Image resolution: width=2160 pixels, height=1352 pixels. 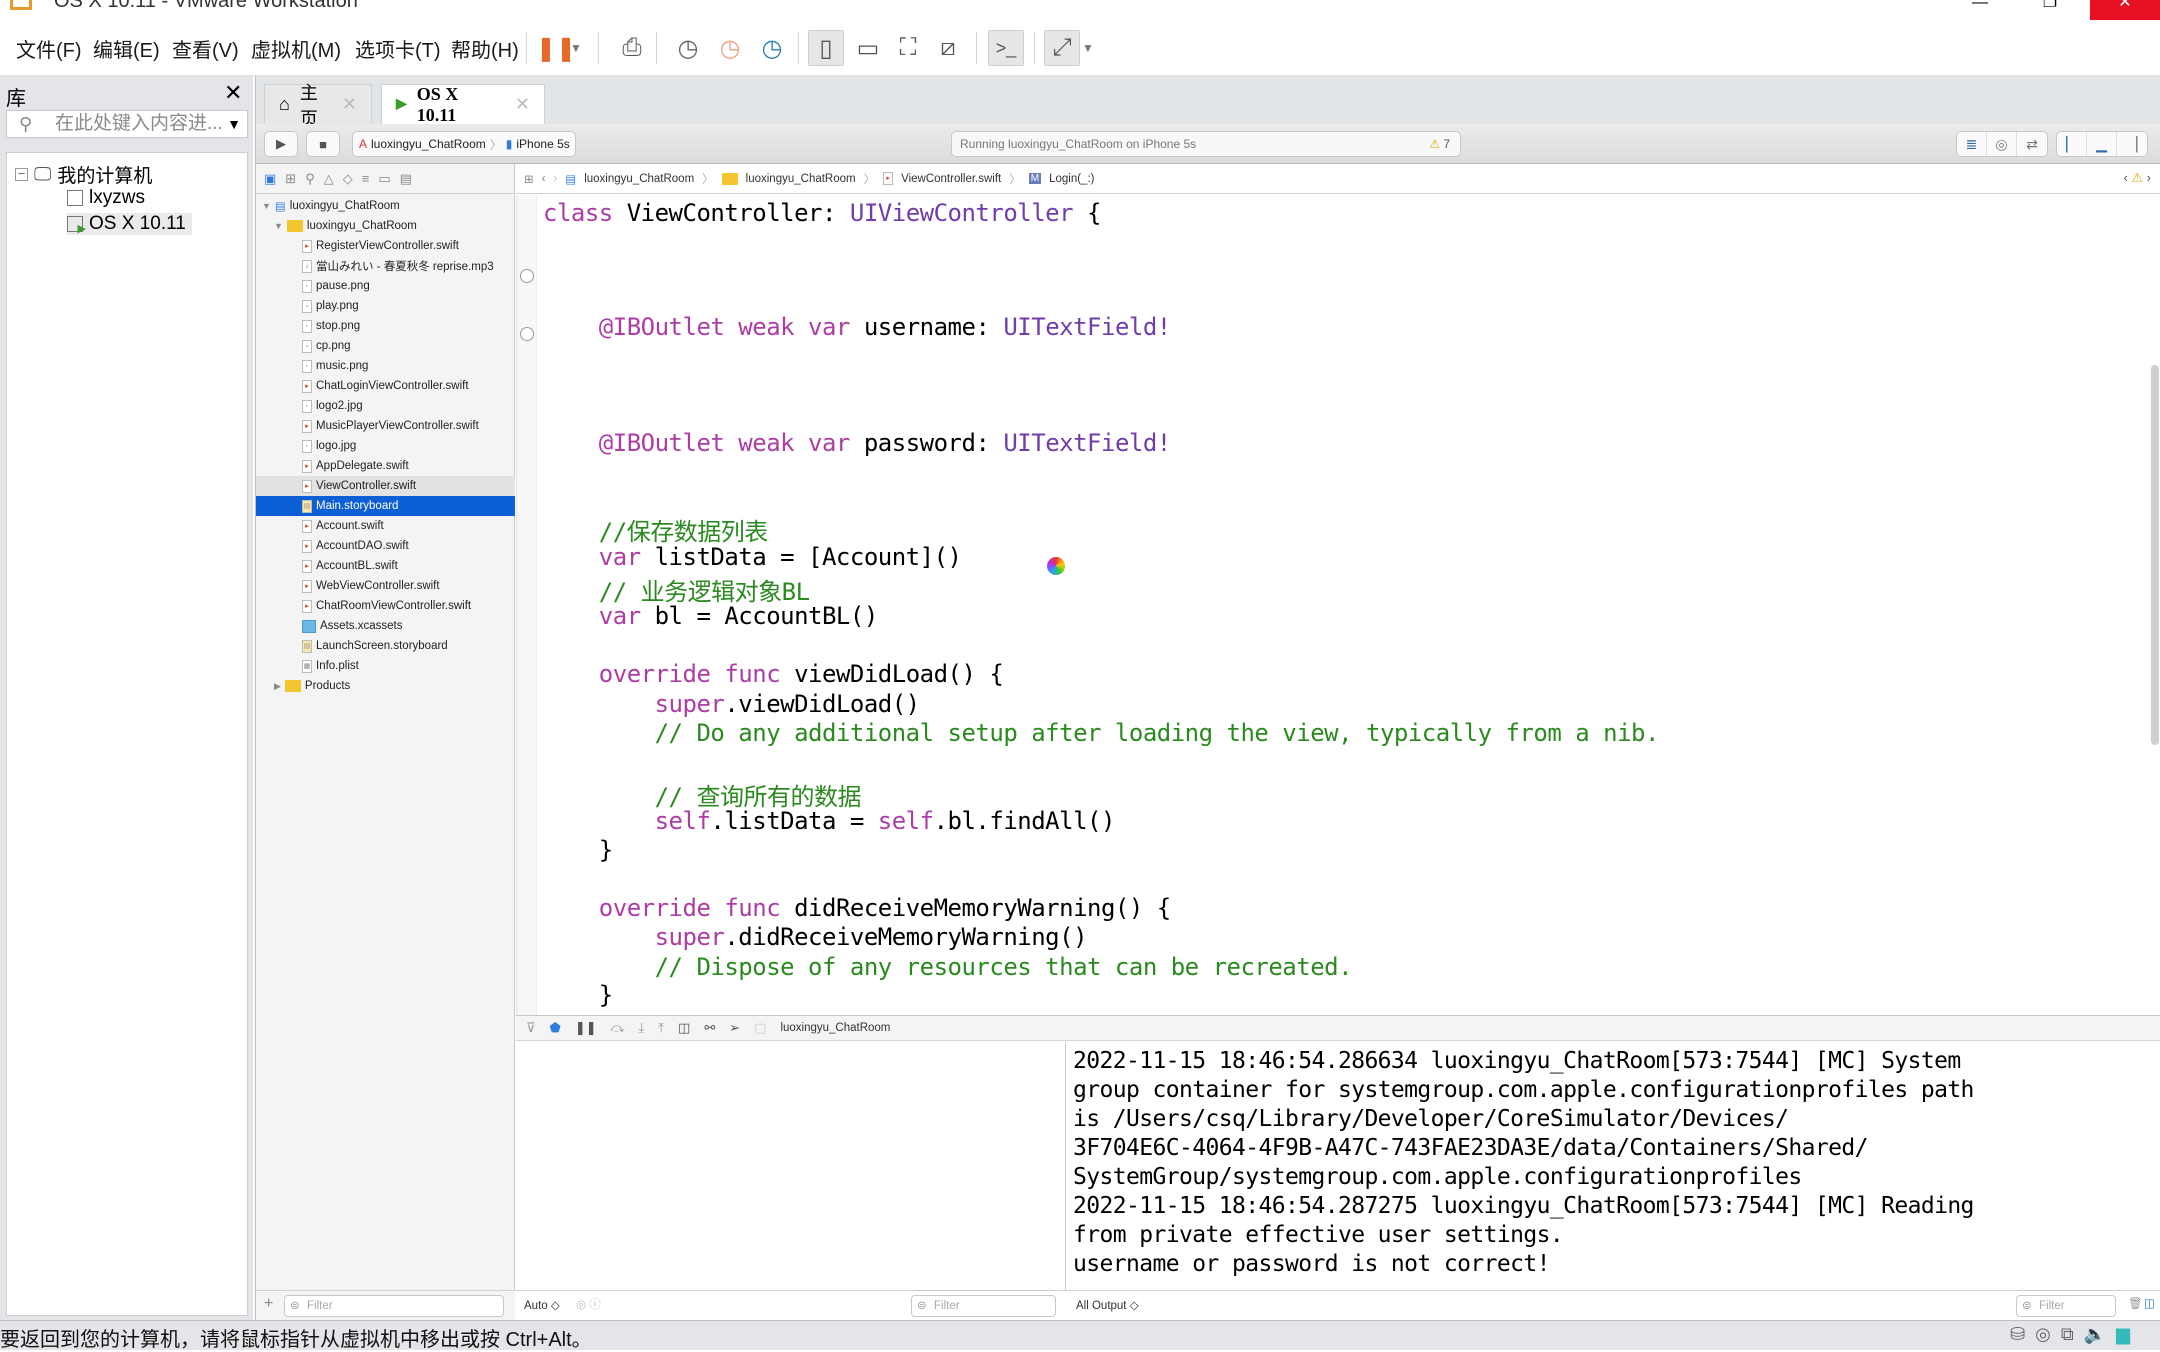 I want to click on step-out-icon: ⤒, so click(x=661, y=1028).